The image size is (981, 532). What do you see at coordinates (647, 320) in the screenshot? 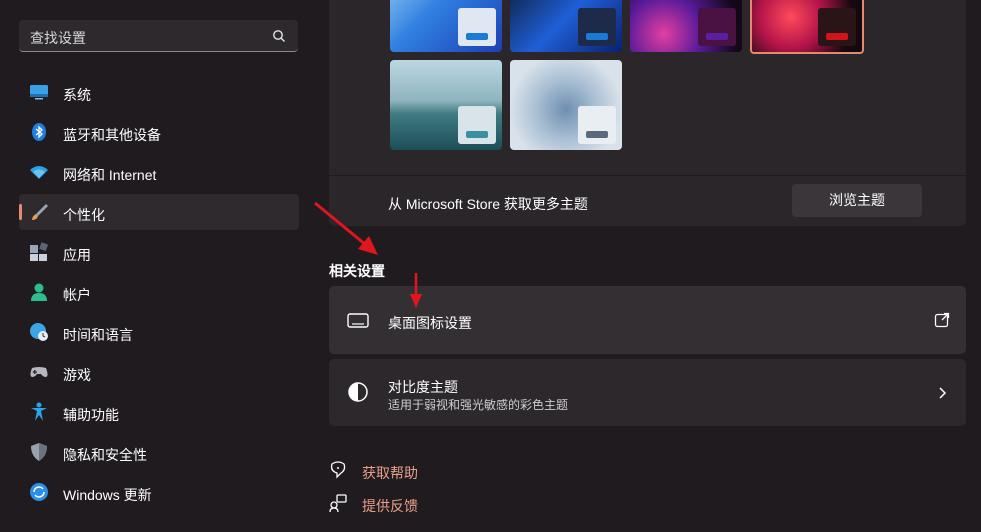
I see `desktop-icon-settings-card: 桌面图标设置` at bounding box center [647, 320].